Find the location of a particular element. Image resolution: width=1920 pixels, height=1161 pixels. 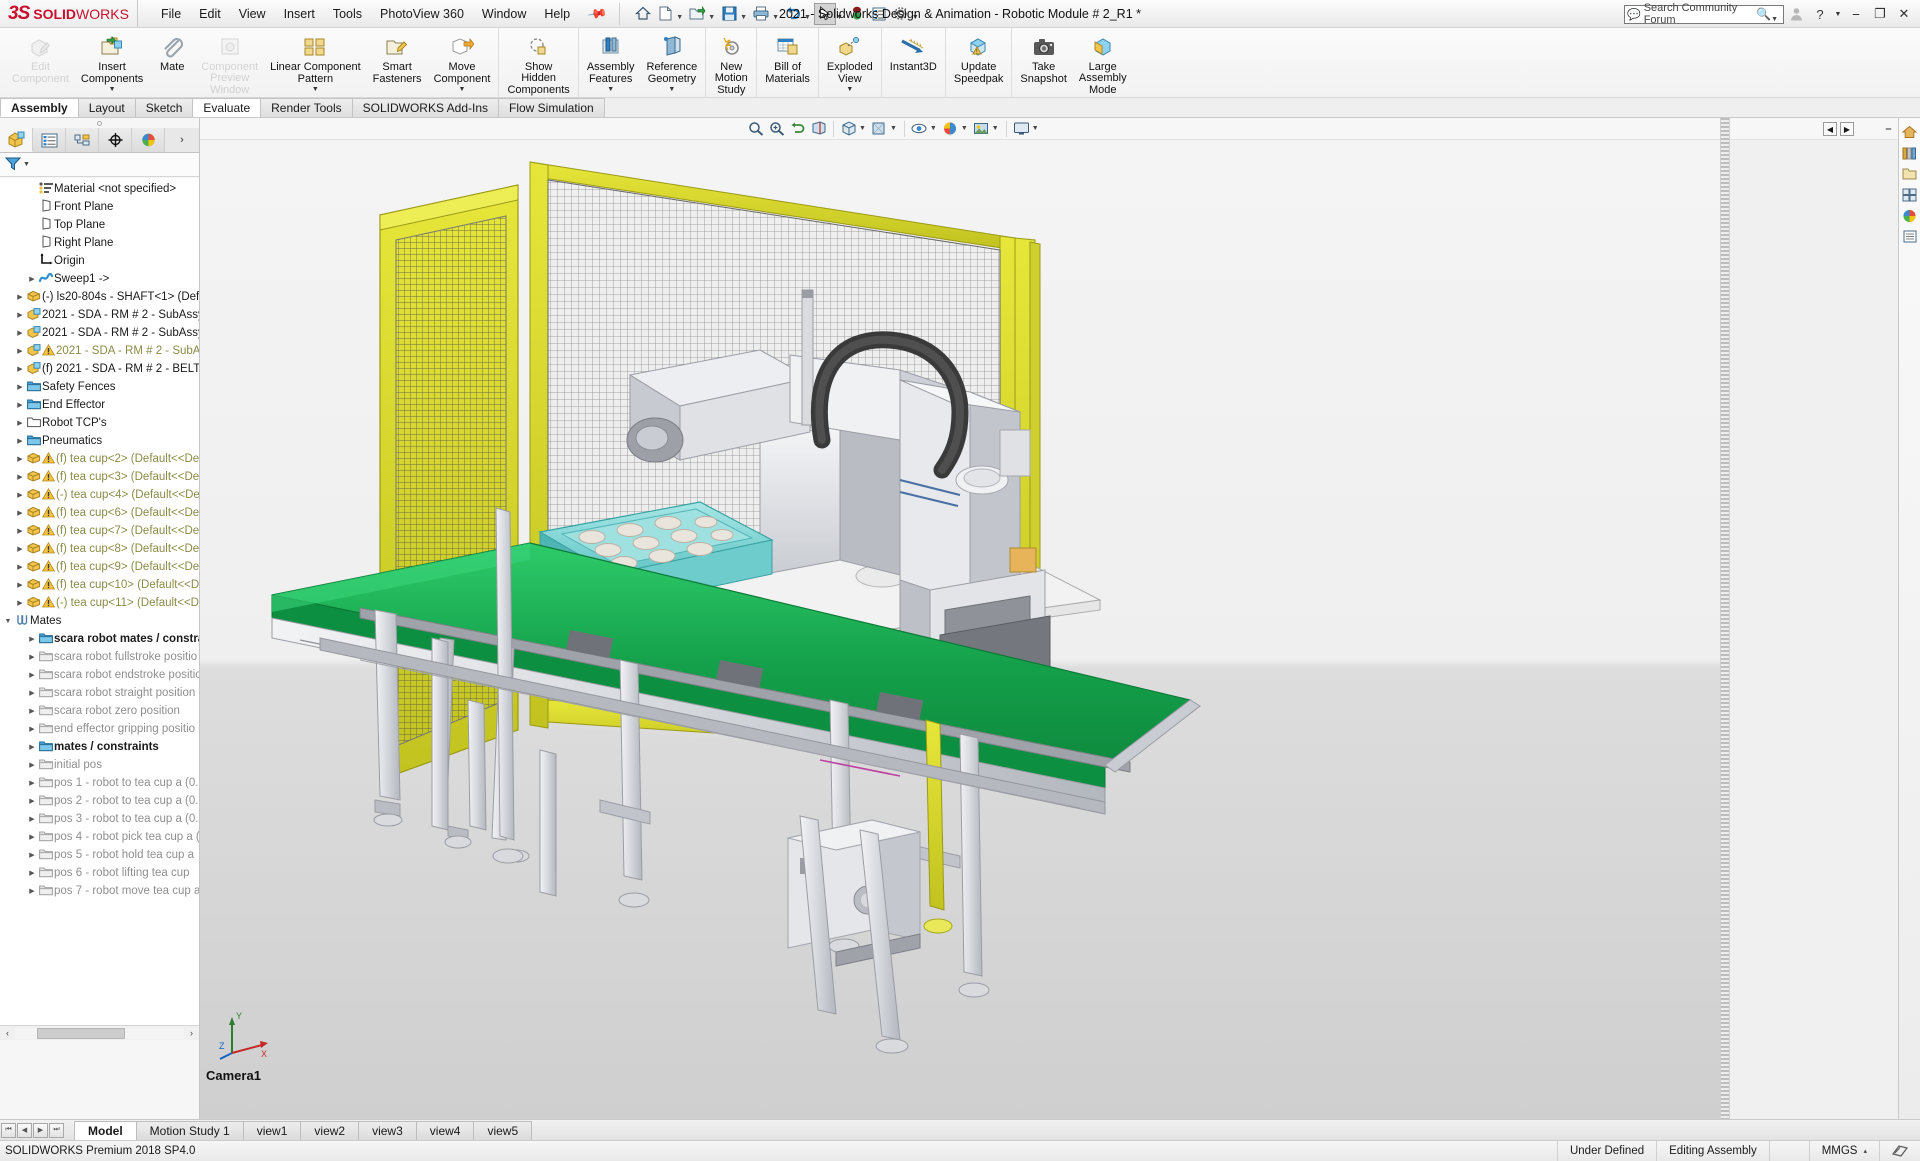

new-motion-study-button: New Motion Study is located at coordinates (731, 63).